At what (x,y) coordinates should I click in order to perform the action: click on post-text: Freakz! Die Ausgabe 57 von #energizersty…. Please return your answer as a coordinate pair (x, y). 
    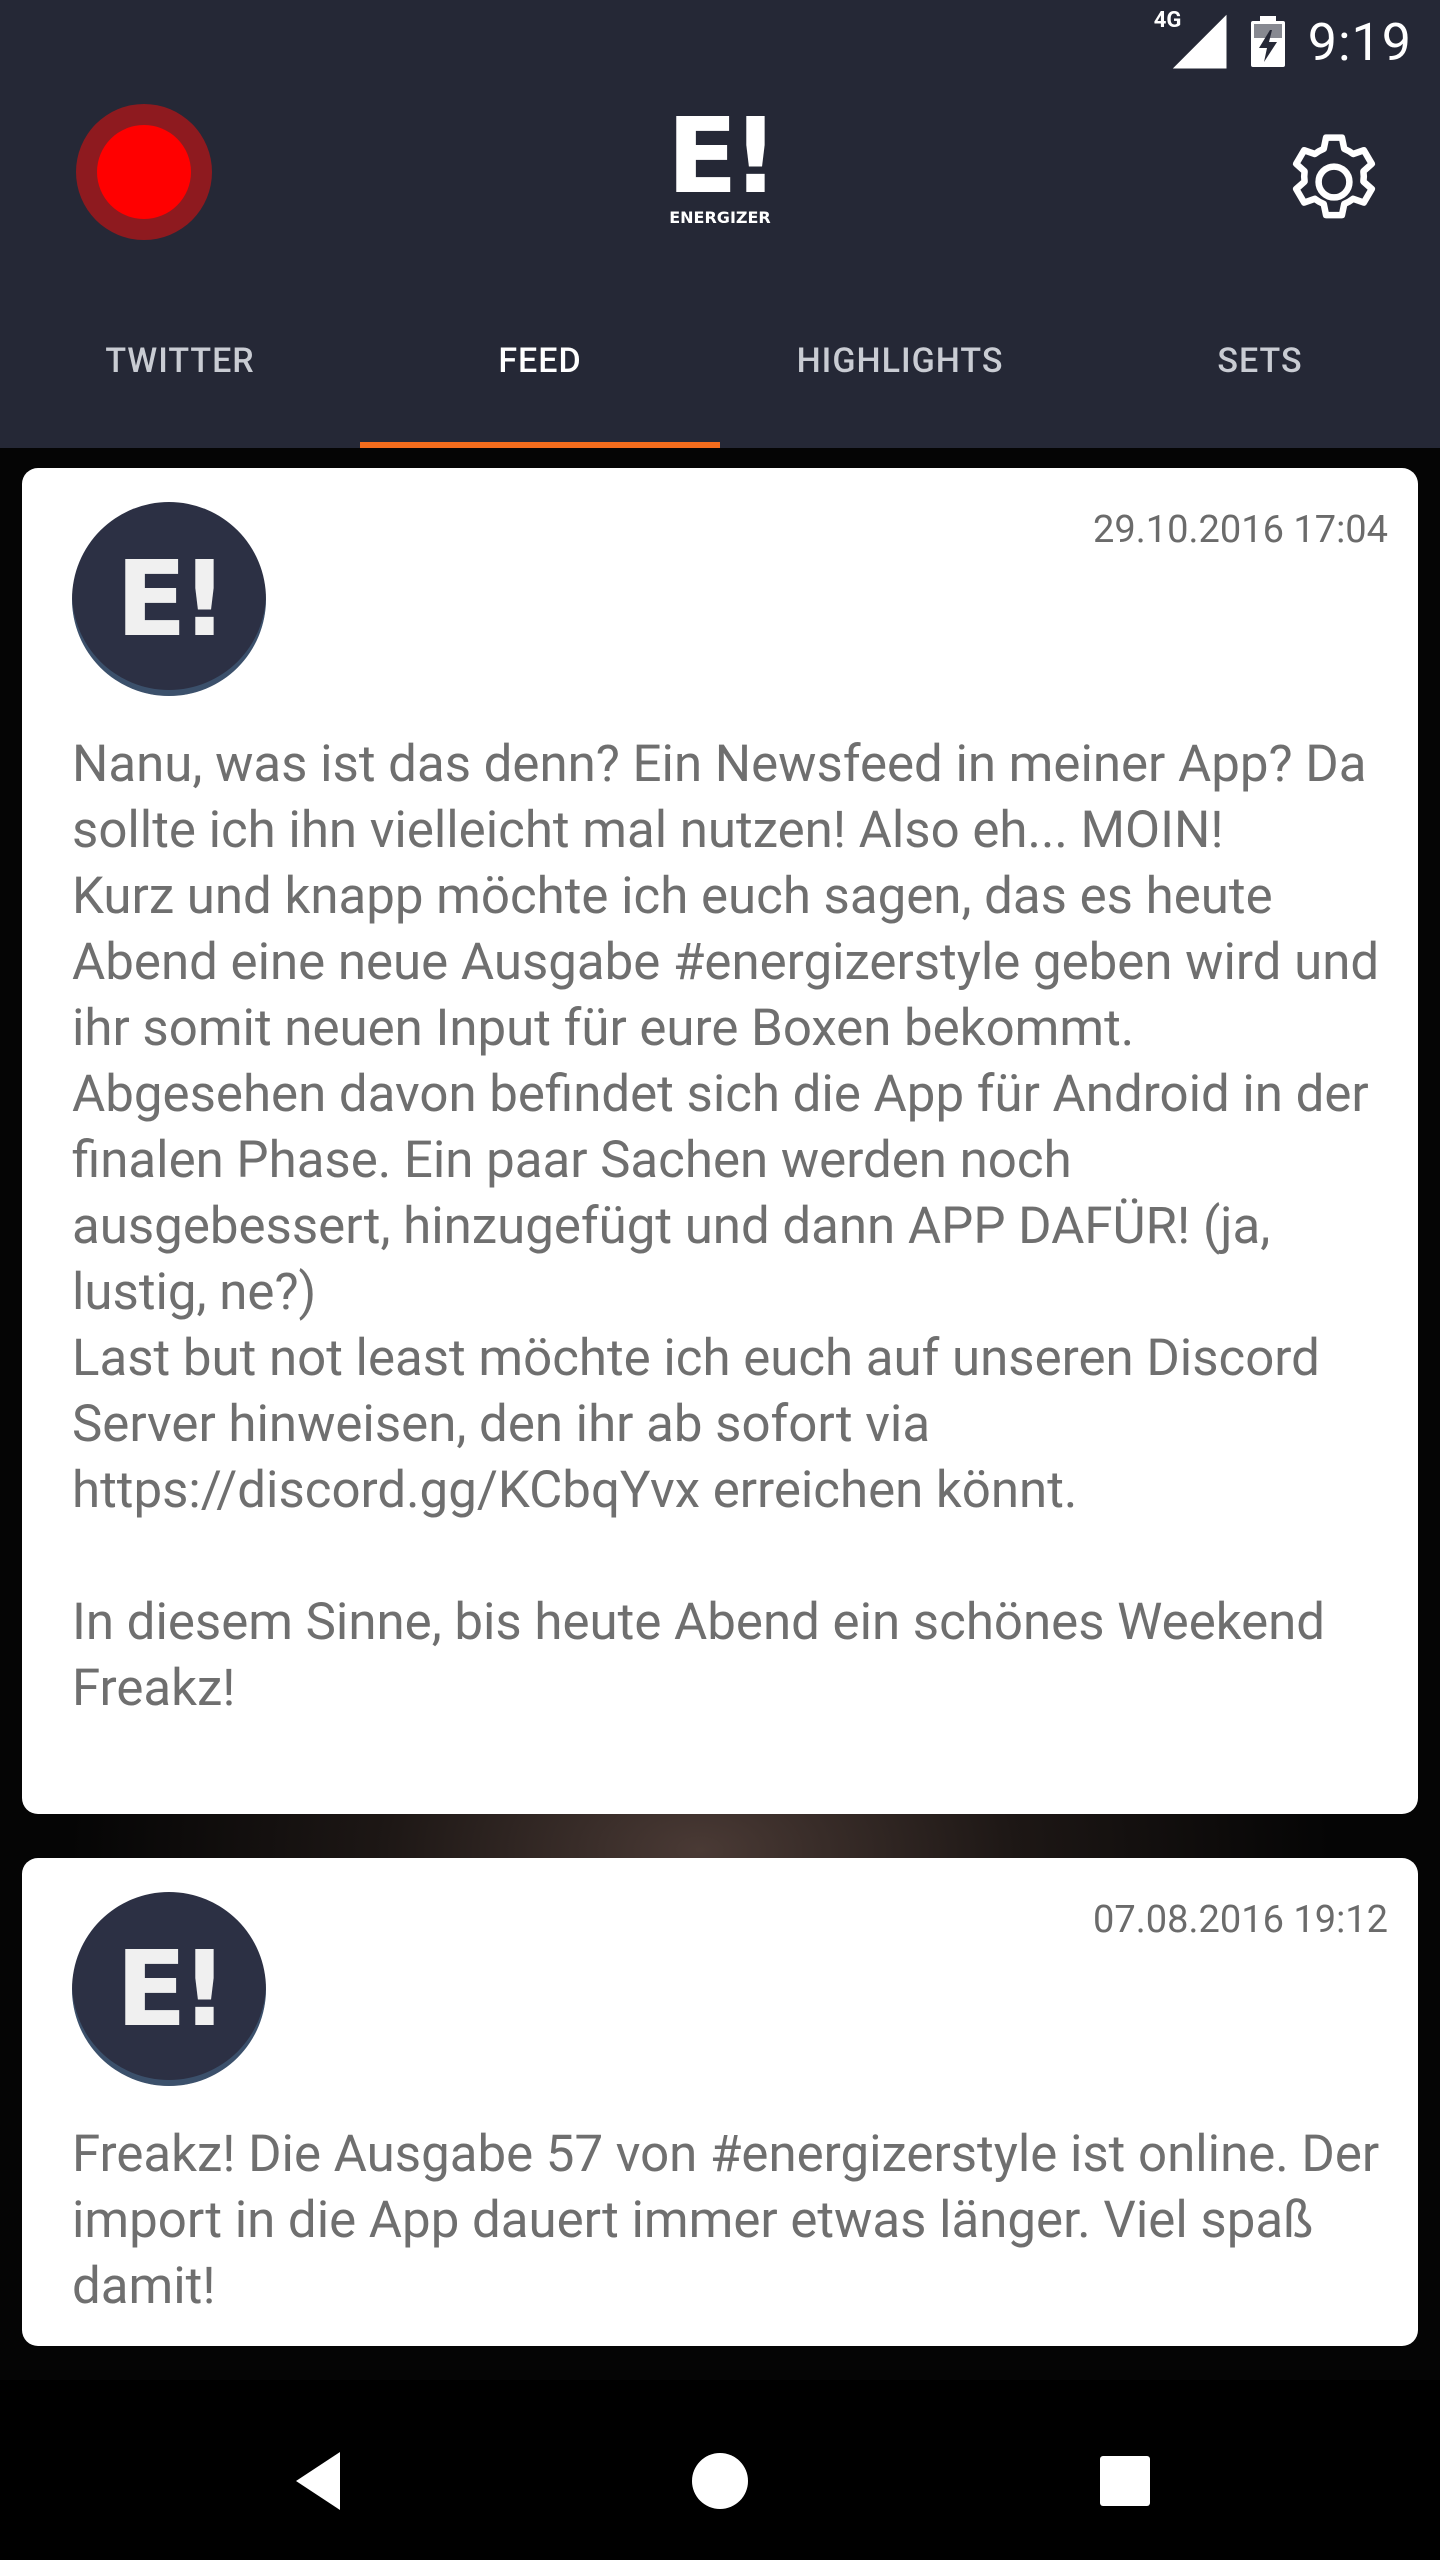
    Looking at the image, I should click on (732, 2220).